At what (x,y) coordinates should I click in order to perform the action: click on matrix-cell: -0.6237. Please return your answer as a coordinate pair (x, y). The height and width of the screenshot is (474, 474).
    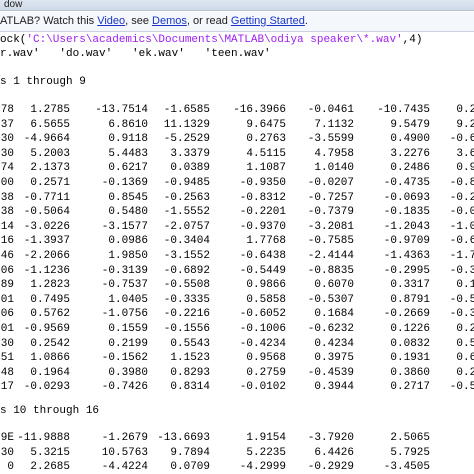
    Looking at the image, I should click on (461, 139).